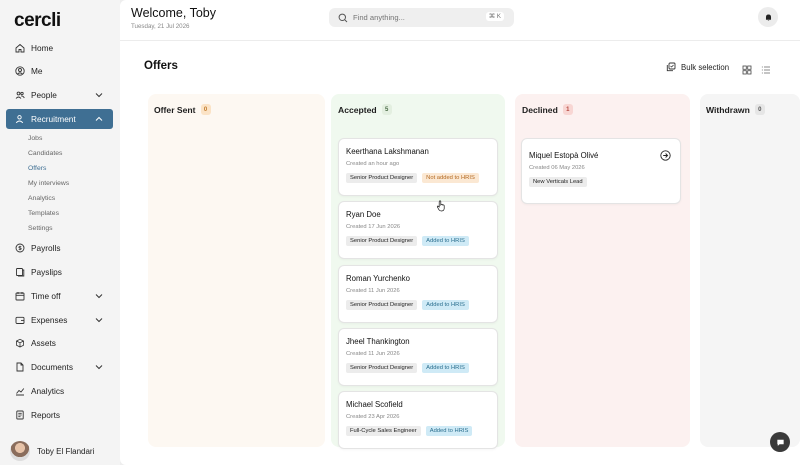 The height and width of the screenshot is (465, 800). I want to click on bulk-select-icon, so click(671, 67).